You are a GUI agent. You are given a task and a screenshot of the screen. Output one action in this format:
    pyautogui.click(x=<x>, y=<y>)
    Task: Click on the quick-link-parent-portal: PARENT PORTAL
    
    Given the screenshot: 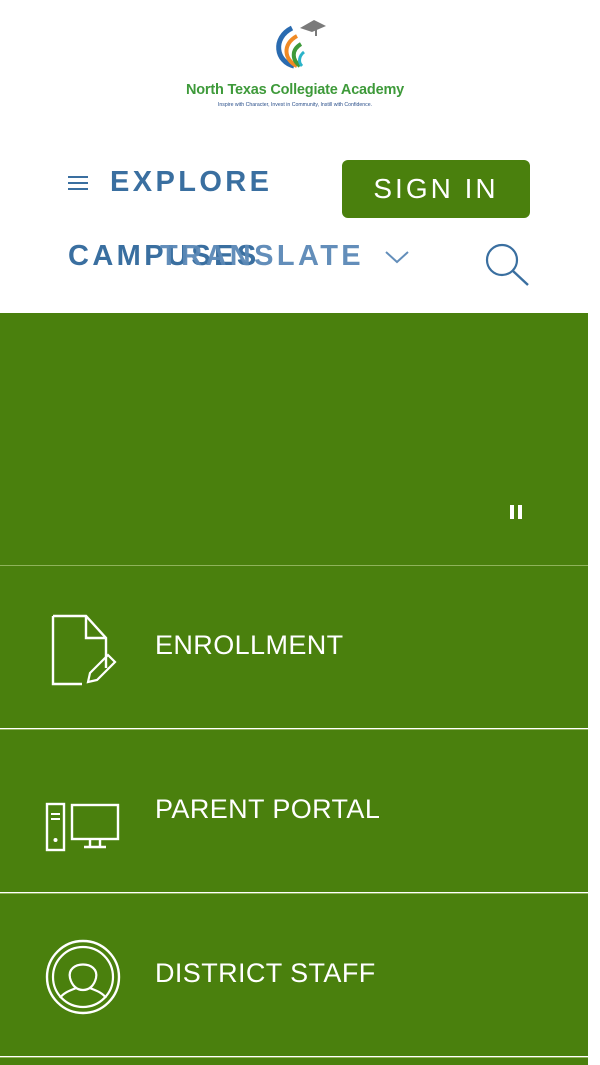 What is the action you would take?
    pyautogui.click(x=294, y=810)
    